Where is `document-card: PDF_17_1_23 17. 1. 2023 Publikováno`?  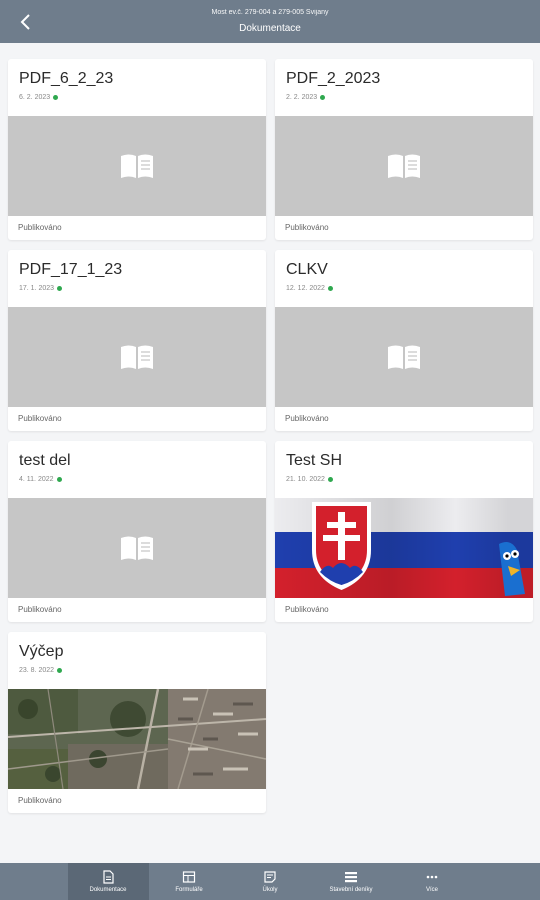 document-card: PDF_17_1_23 17. 1. 2023 Publikováno is located at coordinates (137, 340).